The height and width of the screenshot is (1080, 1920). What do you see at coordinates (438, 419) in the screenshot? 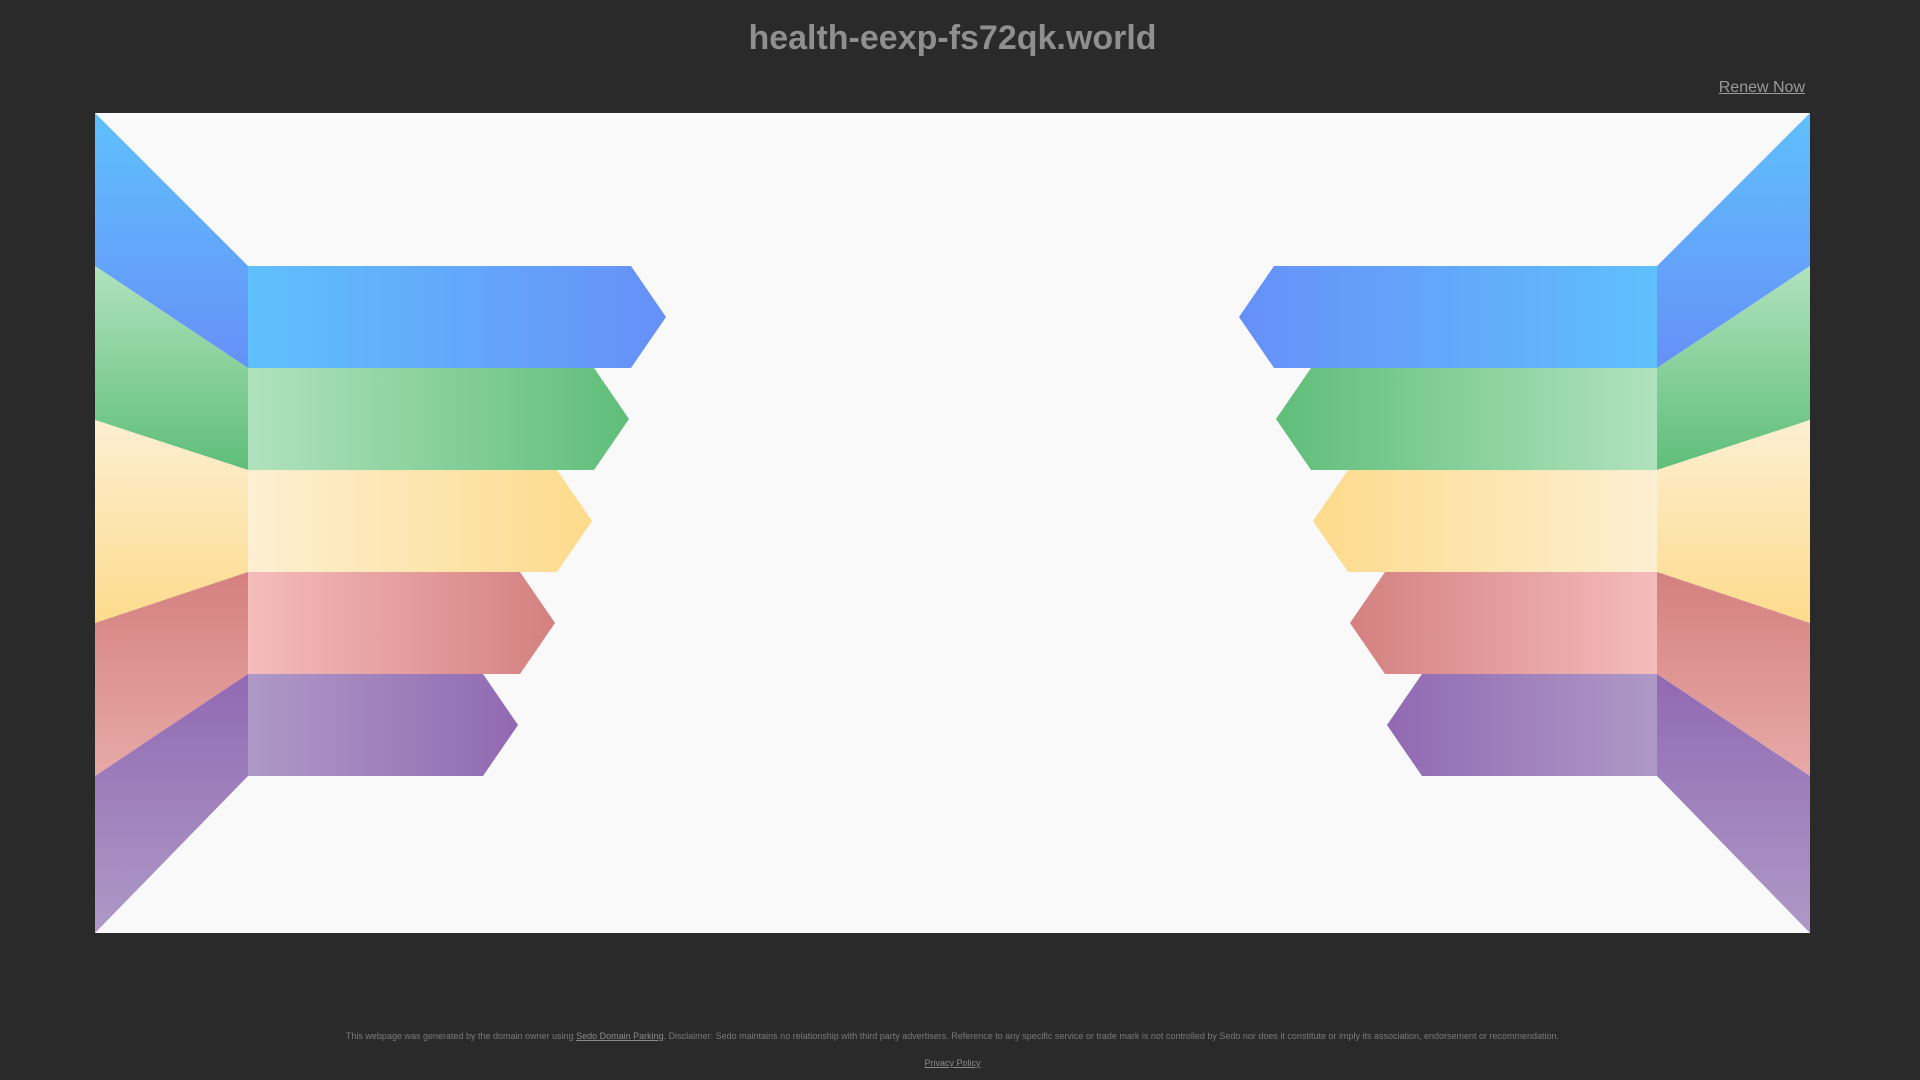
I see `left-arrow-green` at bounding box center [438, 419].